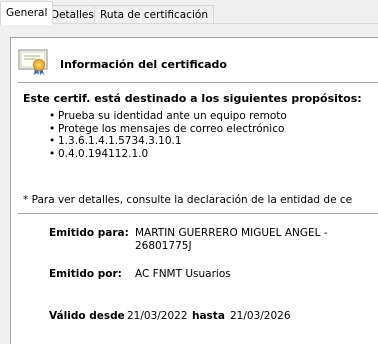 Image resolution: width=378 pixels, height=344 pixels. I want to click on tab-ruta-de-certificacion: Ruta de certificación, so click(154, 14).